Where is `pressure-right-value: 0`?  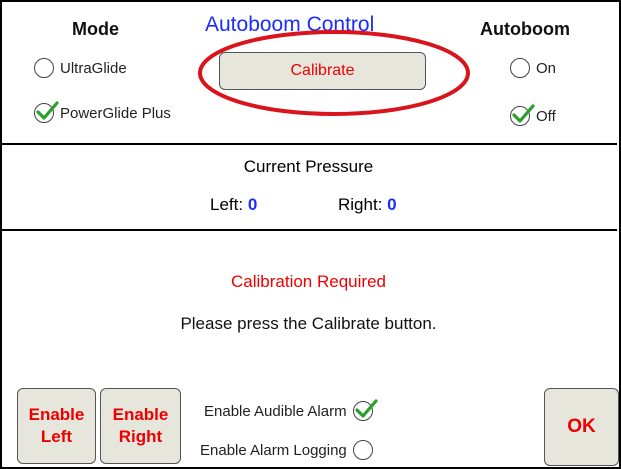
pressure-right-value: 0 is located at coordinates (392, 204).